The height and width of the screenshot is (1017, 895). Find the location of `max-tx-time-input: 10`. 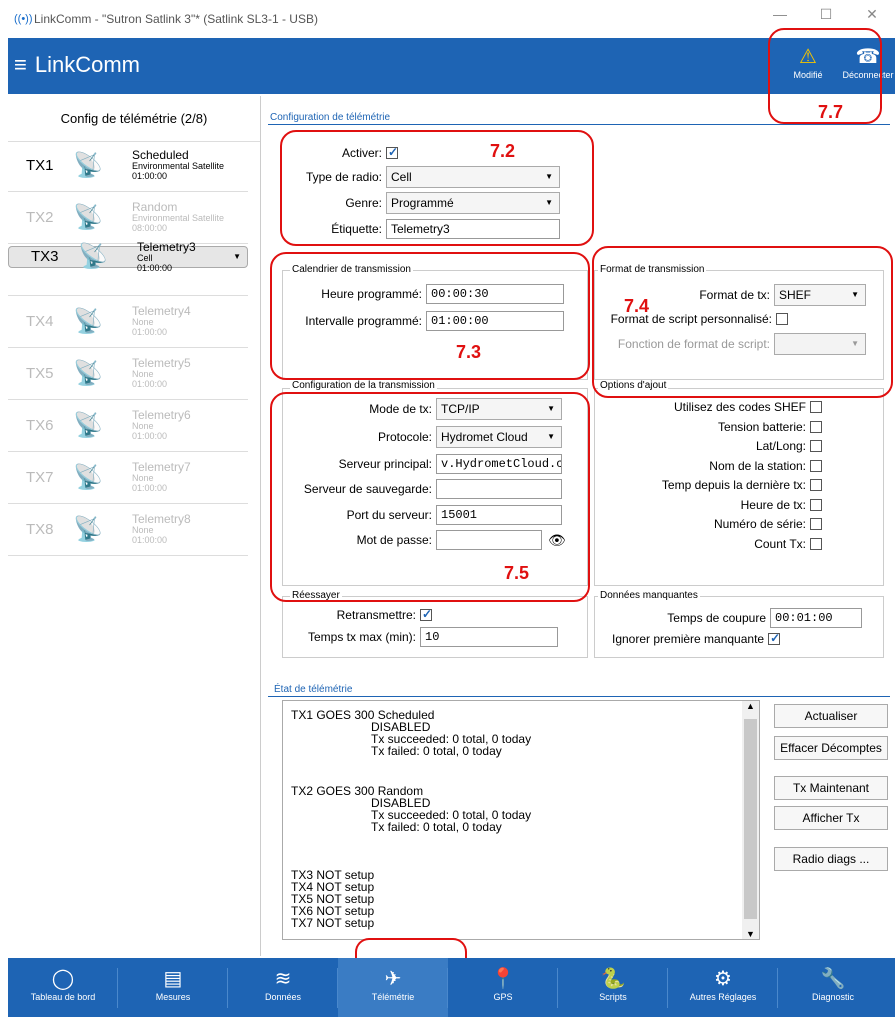

max-tx-time-input: 10 is located at coordinates (489, 637).